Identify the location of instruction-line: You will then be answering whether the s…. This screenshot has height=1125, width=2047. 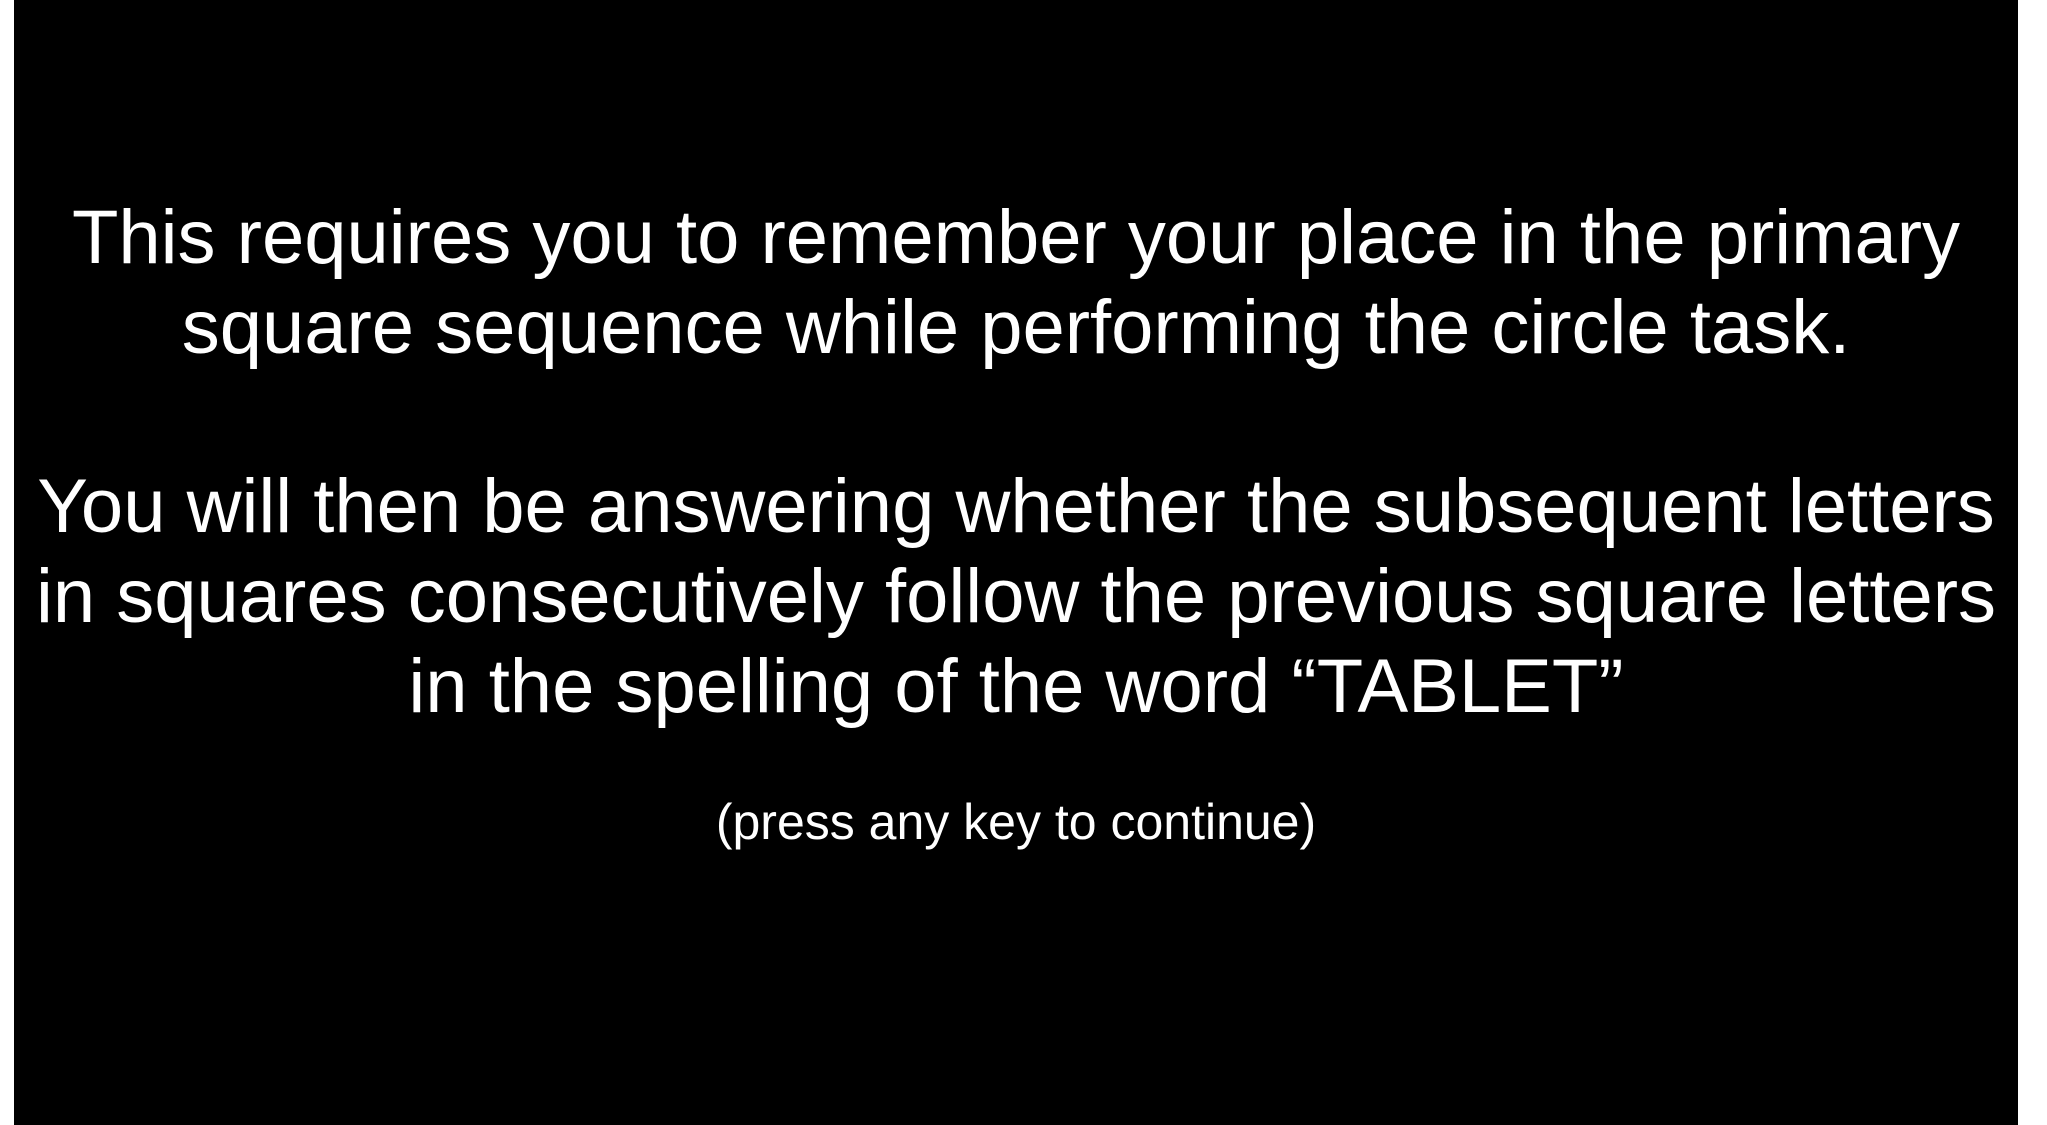
(1016, 506).